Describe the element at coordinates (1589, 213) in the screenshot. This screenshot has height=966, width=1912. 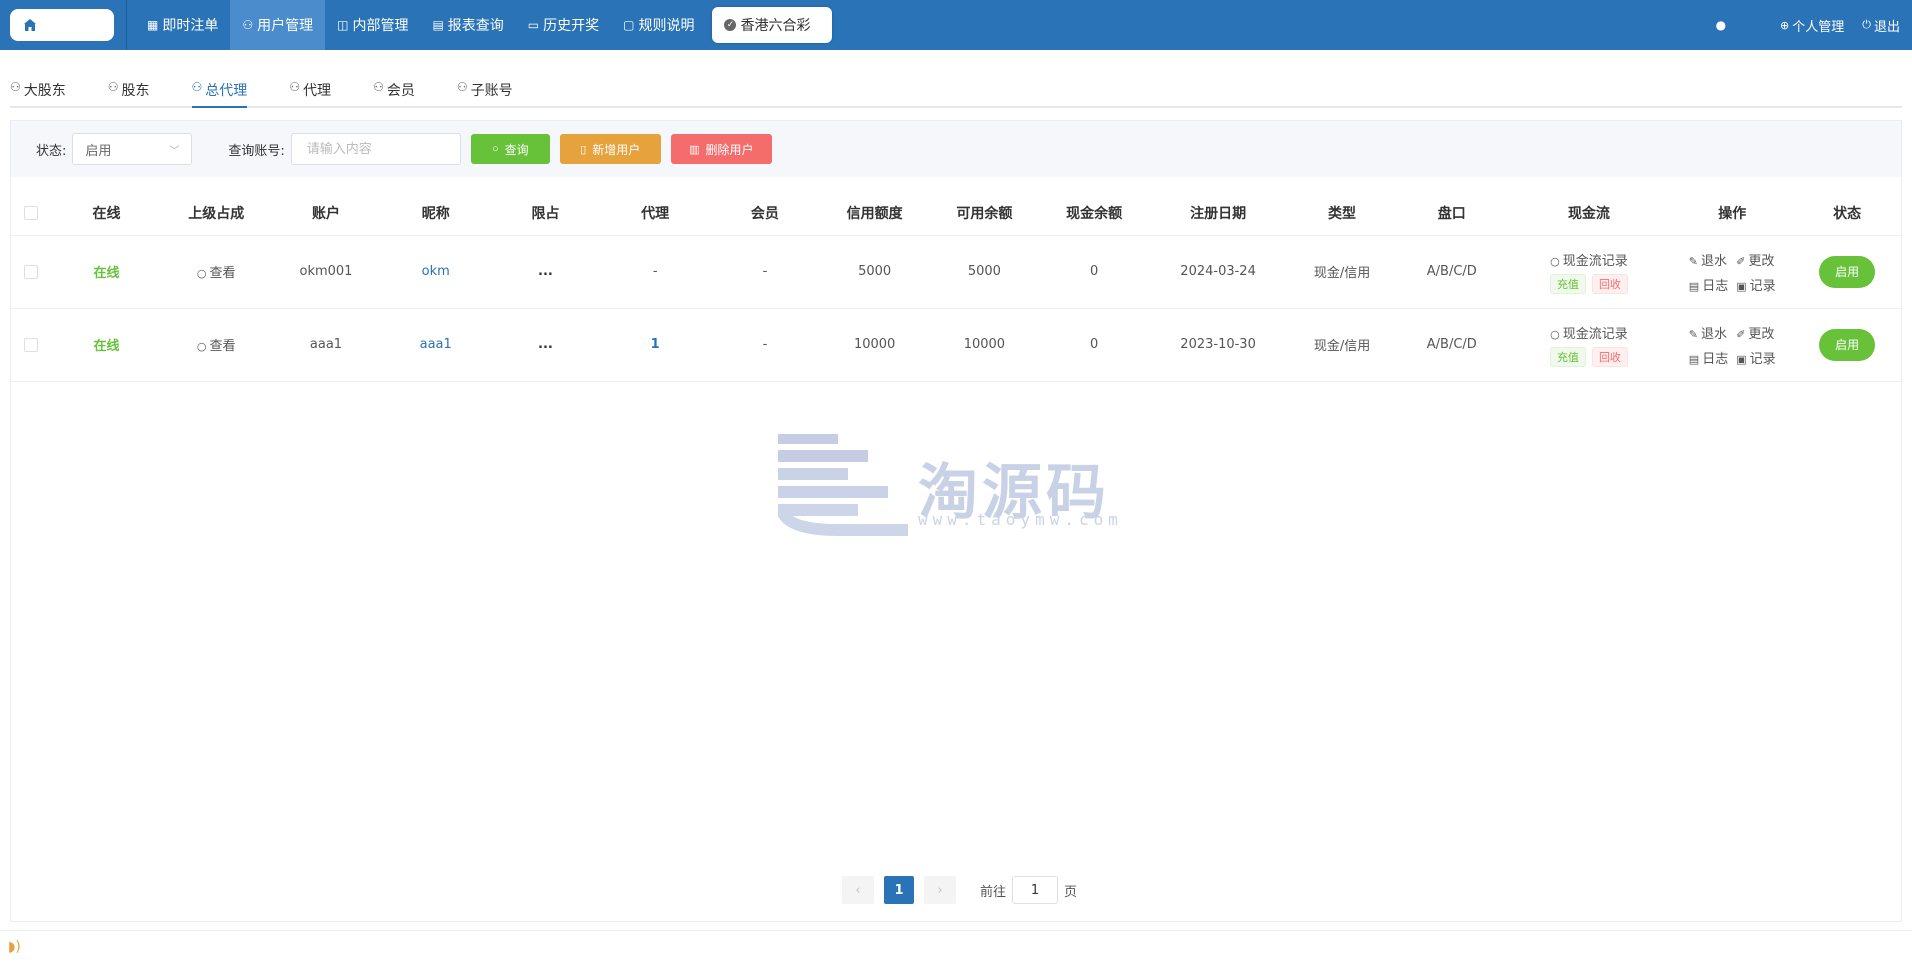
I see `column-header: 现金流` at that location.